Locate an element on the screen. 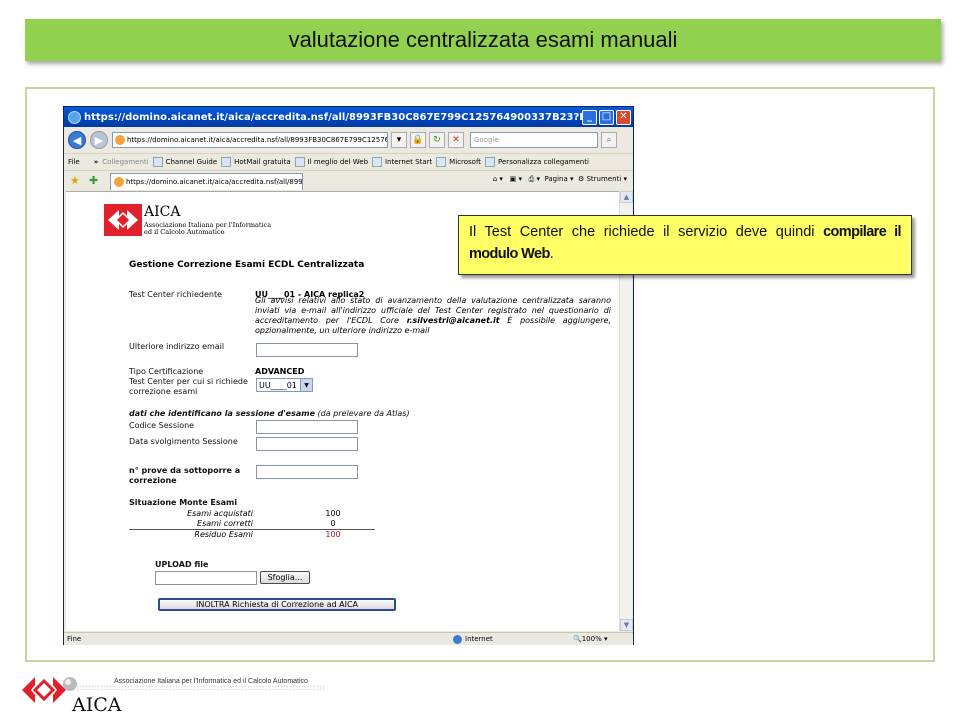 The width and height of the screenshot is (960, 720). n-prove-field is located at coordinates (307, 472).